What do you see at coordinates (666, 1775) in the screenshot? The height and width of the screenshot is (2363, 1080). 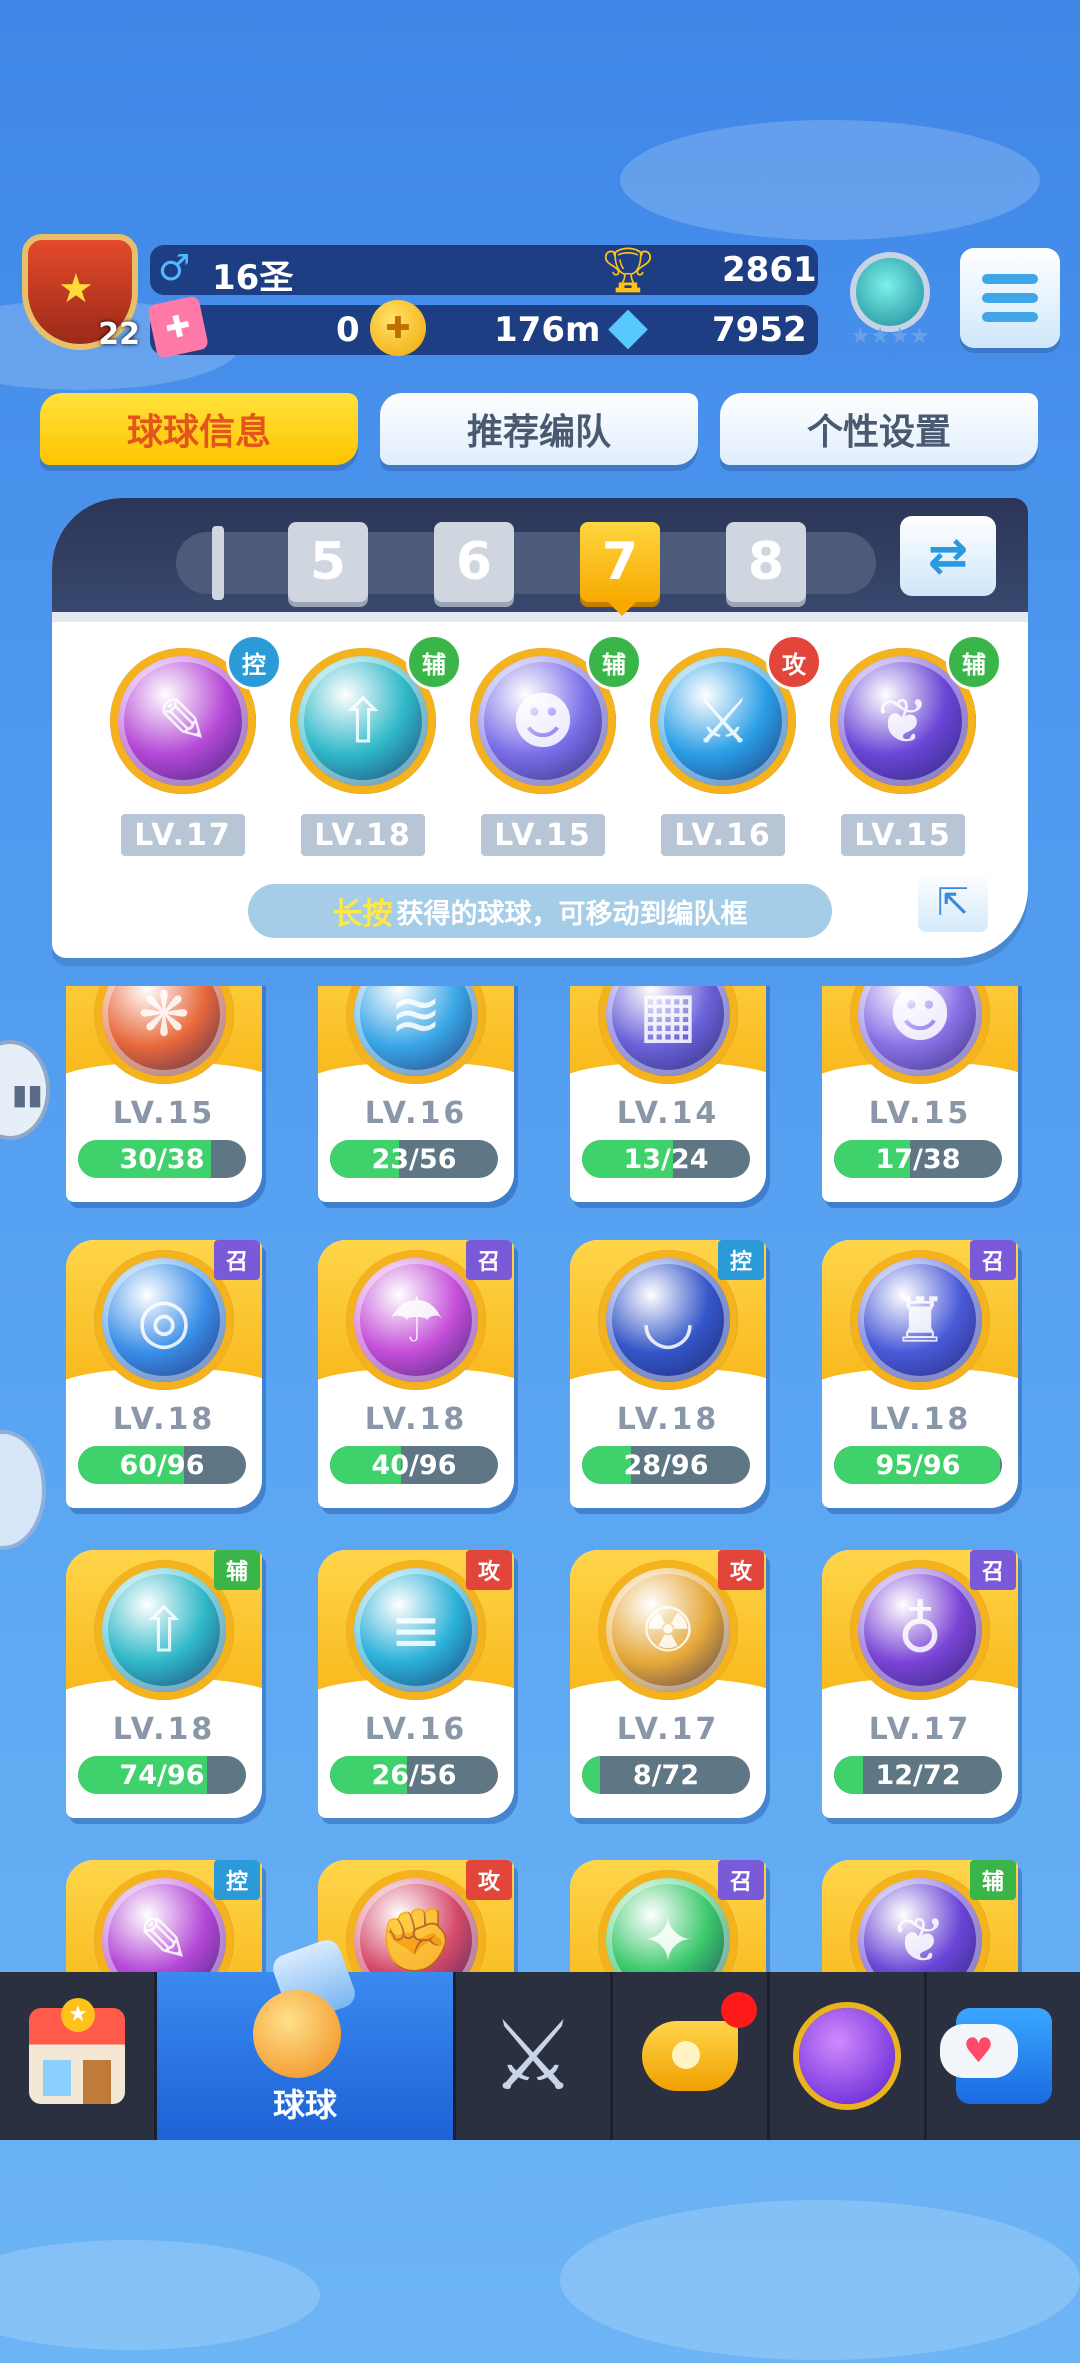 I see `upgrade-progress-bar: 8/72` at bounding box center [666, 1775].